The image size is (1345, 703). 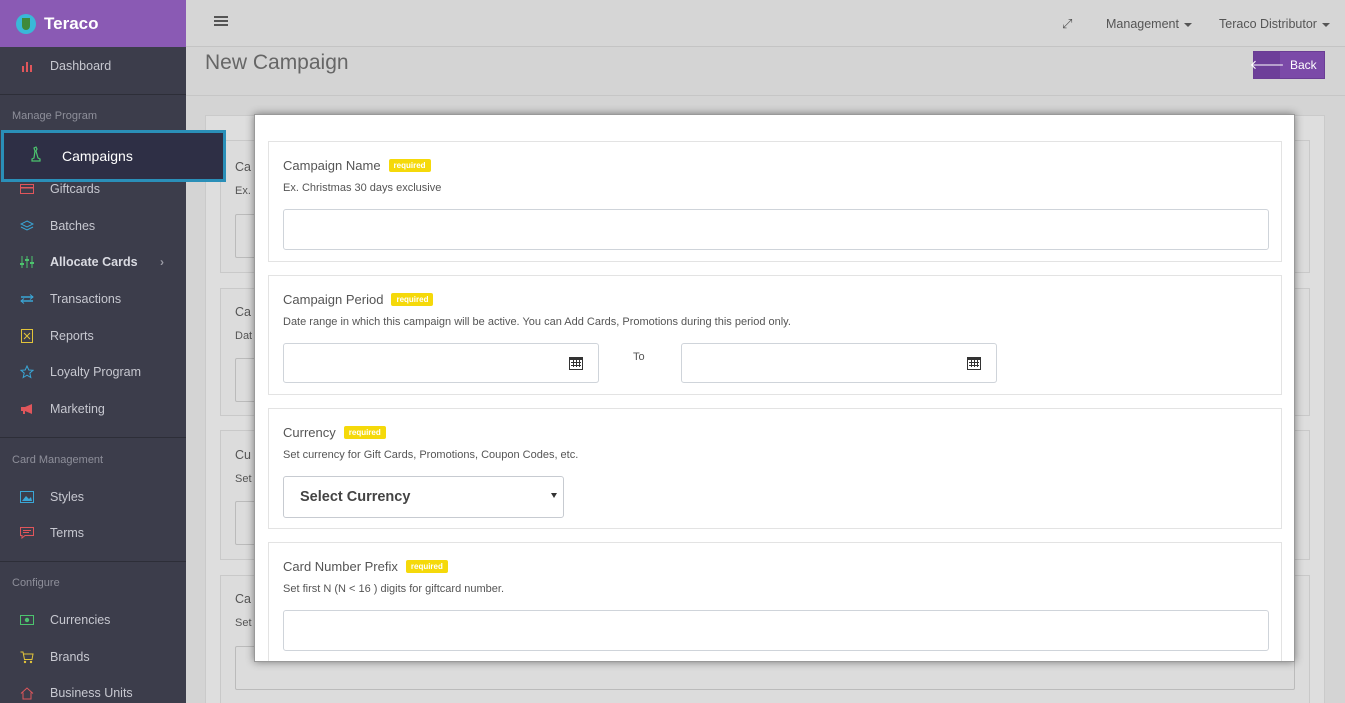 I want to click on brand-logo-icon, so click(x=26, y=23).